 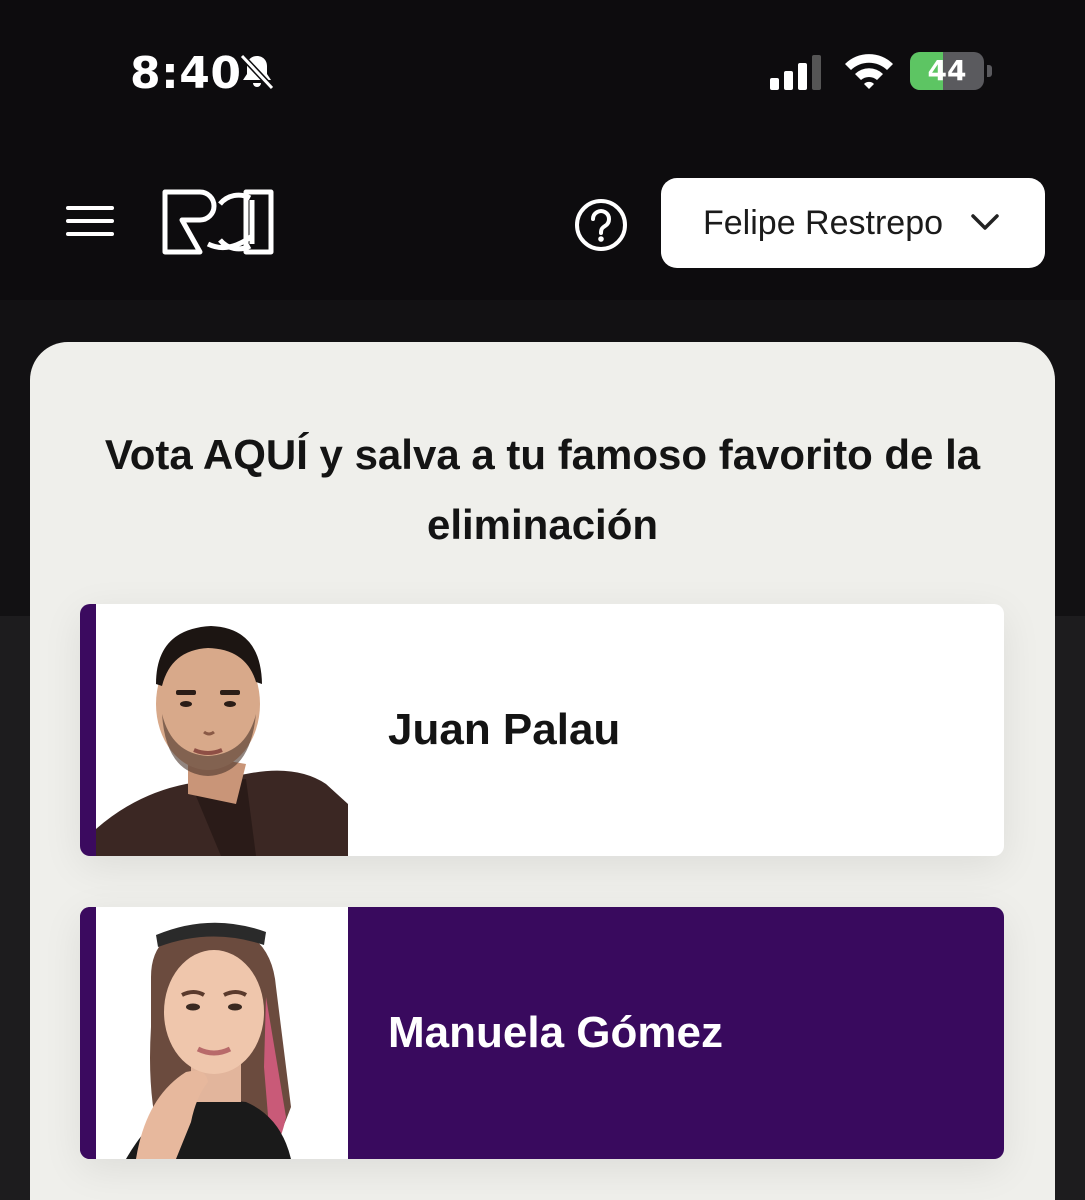 I want to click on bell-muted-icon, so click(x=257, y=72).